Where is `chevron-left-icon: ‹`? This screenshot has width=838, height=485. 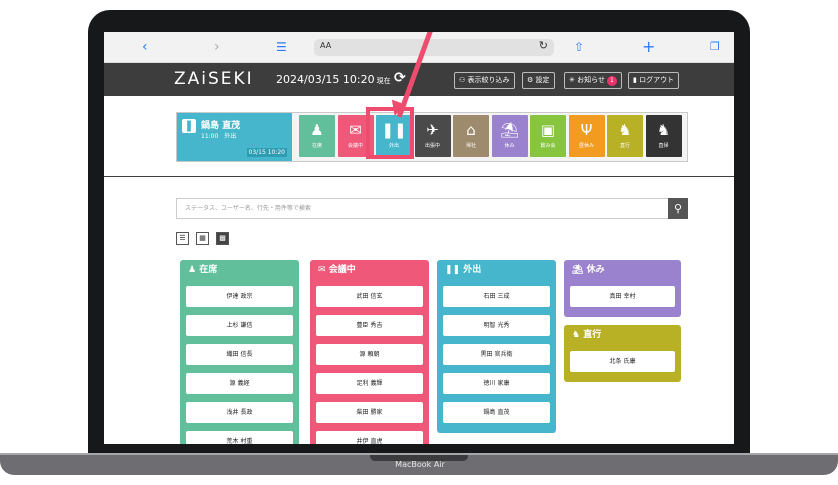
chevron-left-icon: ‹ is located at coordinates (145, 47).